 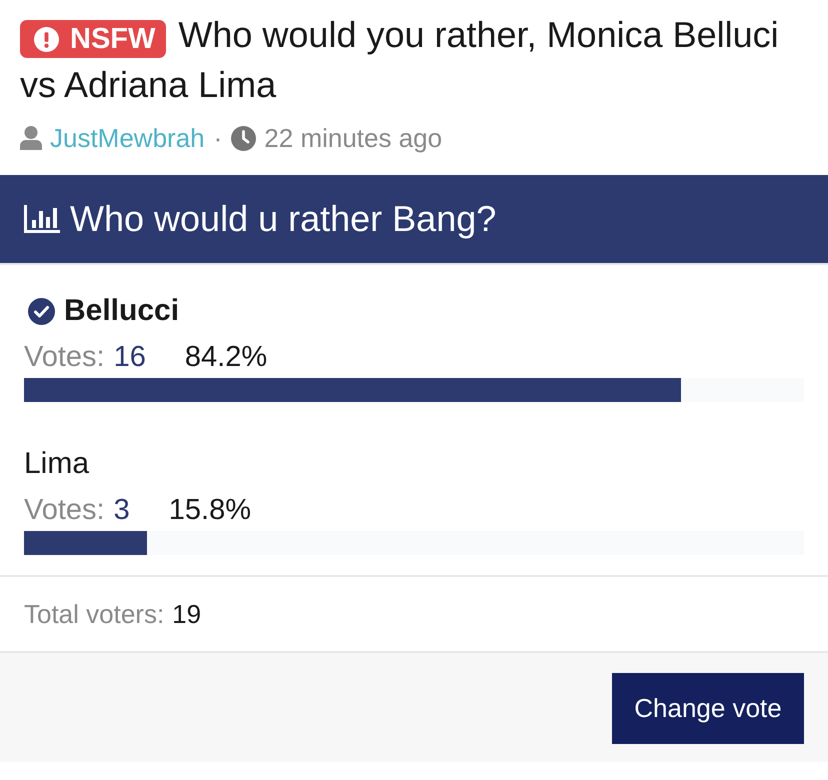 I want to click on bar-chart-icon, so click(x=42, y=219).